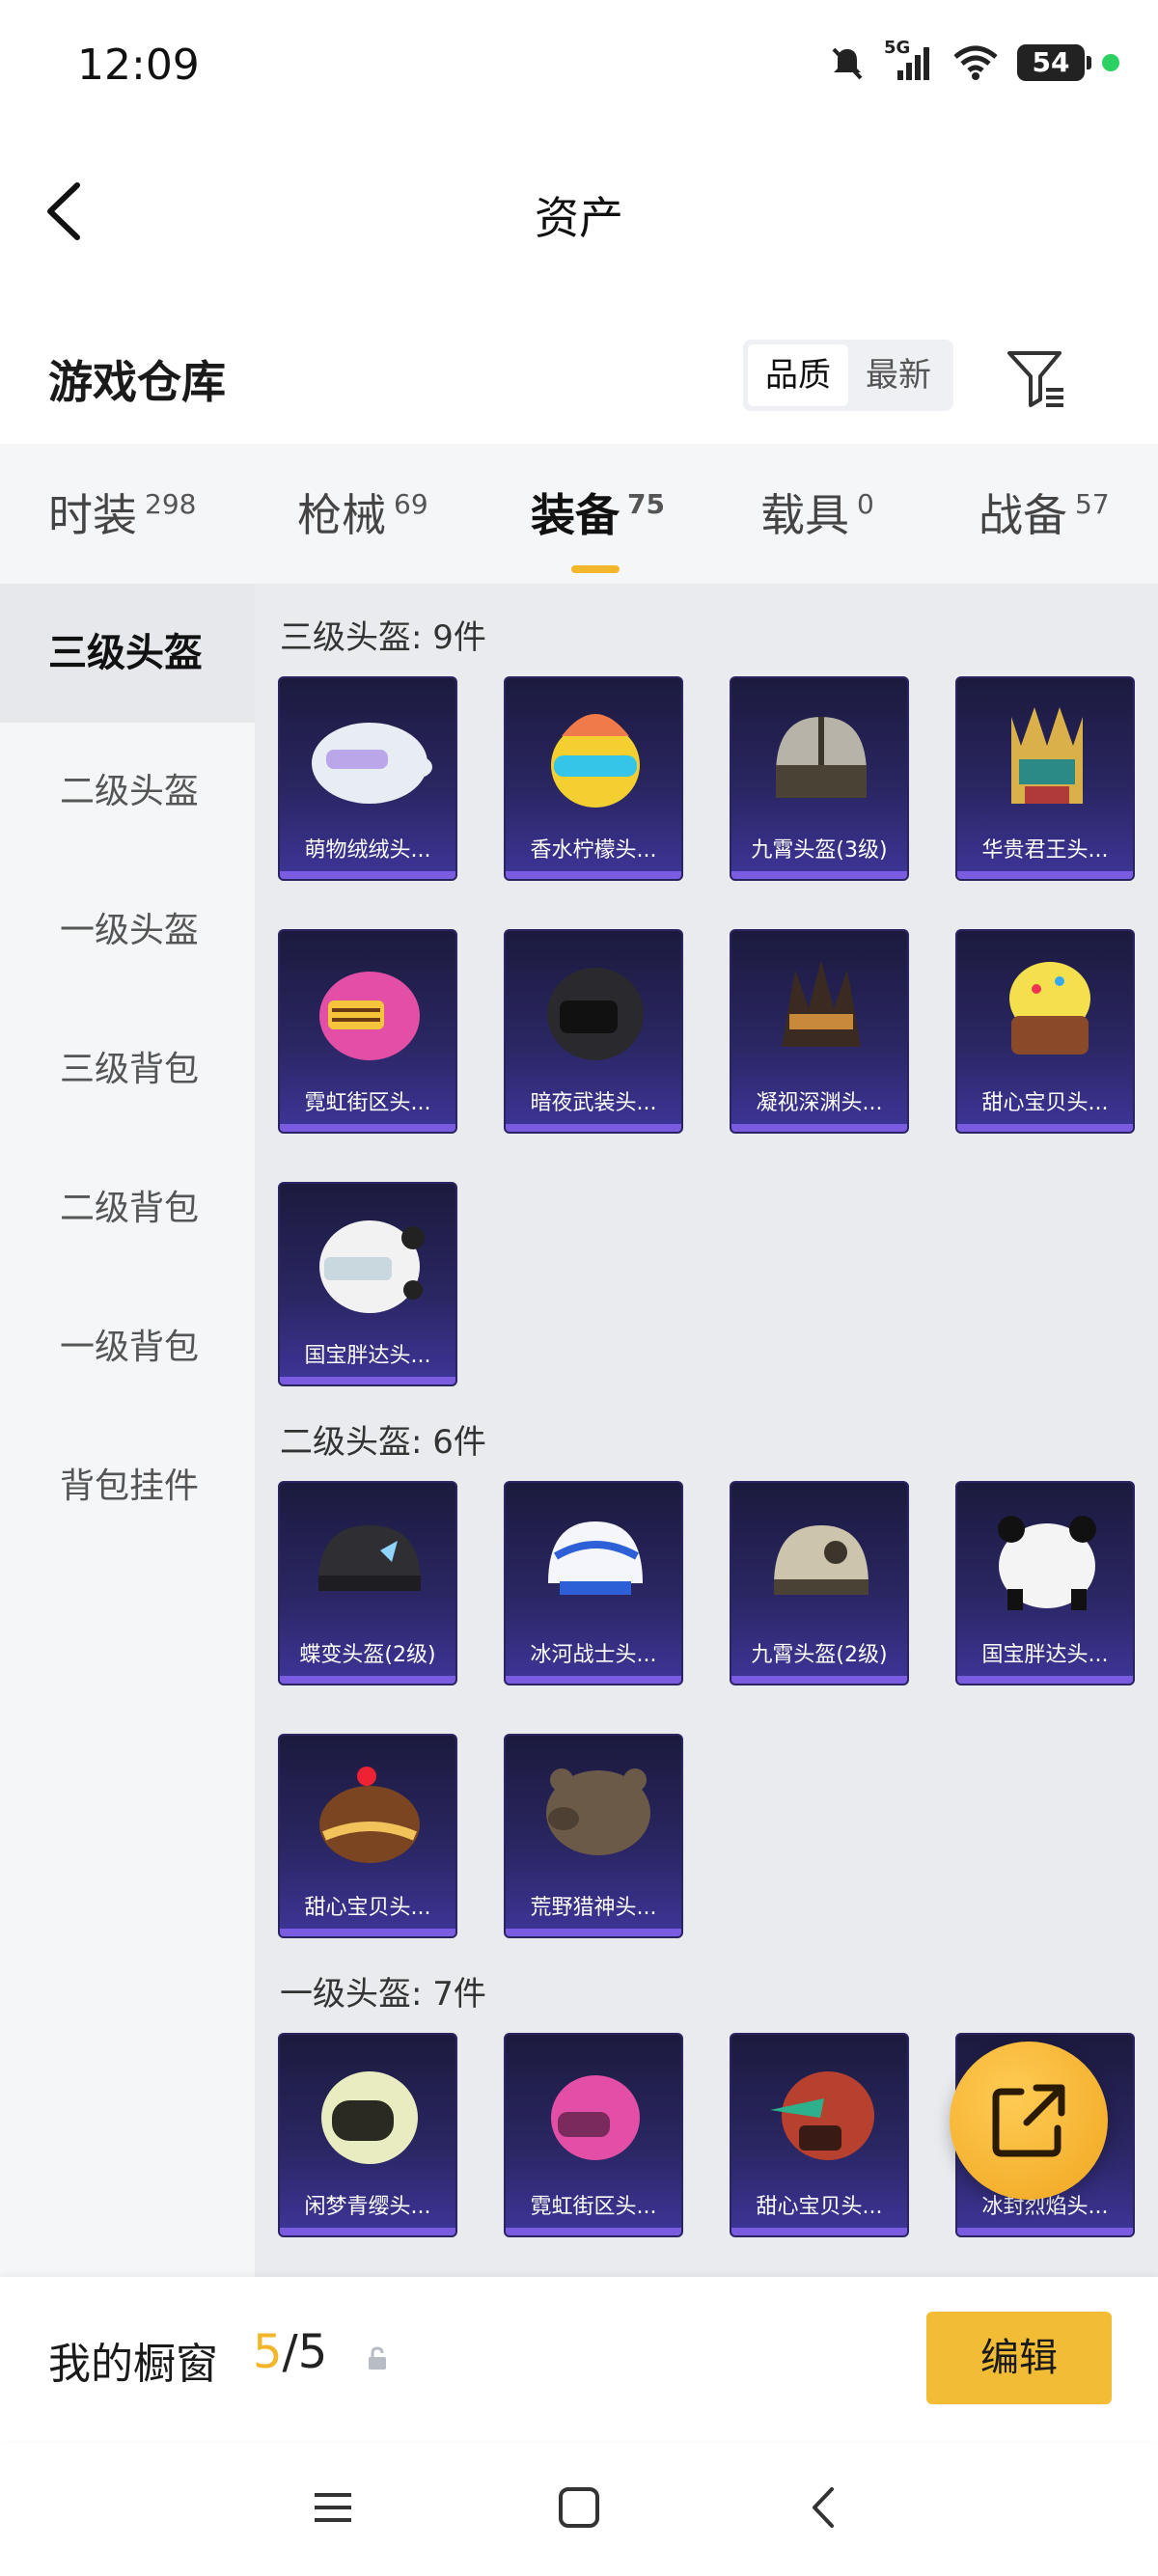 This screenshot has height=2576, width=1158. I want to click on category-tabs: 时装 298 枪械 69 装备 75 载具 0 战备 57, so click(579, 514).